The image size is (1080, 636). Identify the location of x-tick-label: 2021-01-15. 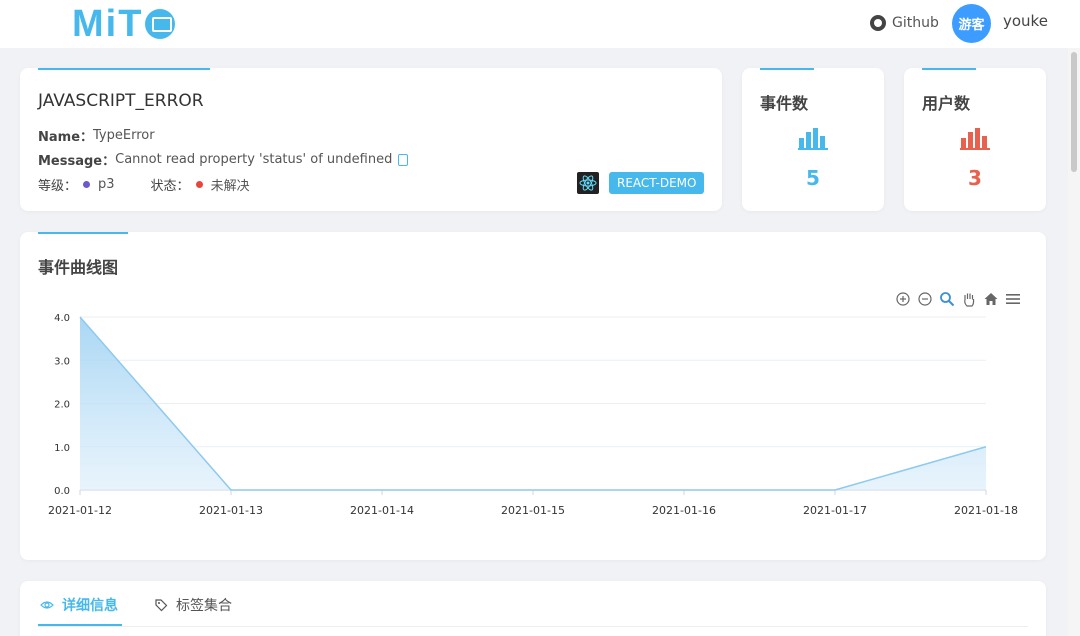
(533, 510).